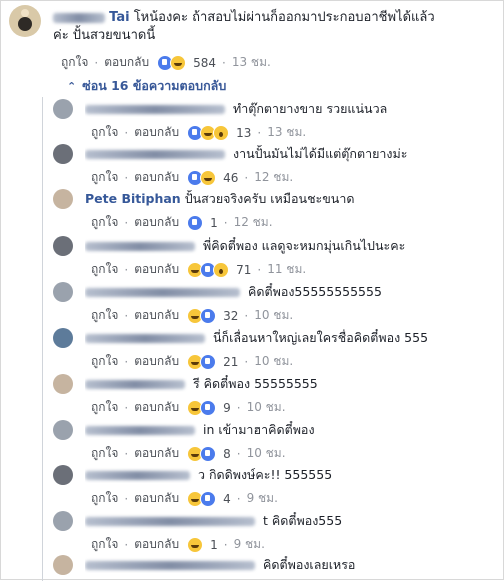 This screenshot has width=504, height=581. I want to click on reply-body: ทำตุ๊กตายางขาย รวยแน่นวล, so click(294, 108).